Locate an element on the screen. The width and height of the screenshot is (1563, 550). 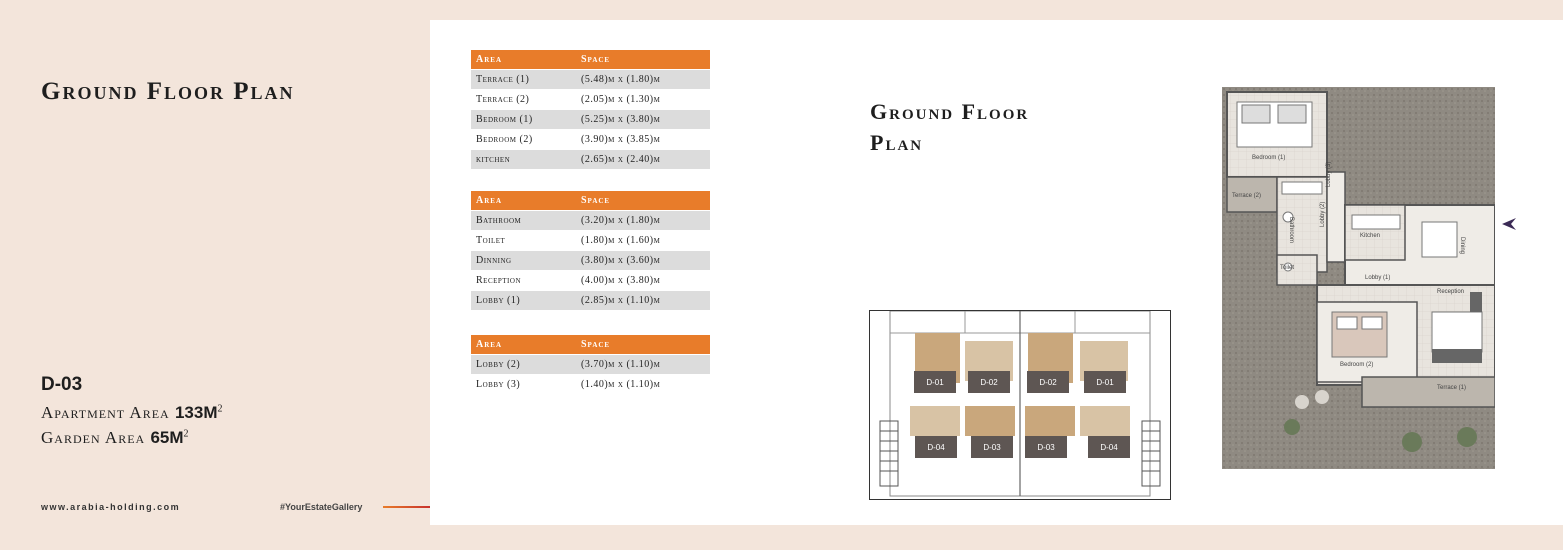
room-label-lobby2: Lobby (2) is located at coordinates (1323, 214).